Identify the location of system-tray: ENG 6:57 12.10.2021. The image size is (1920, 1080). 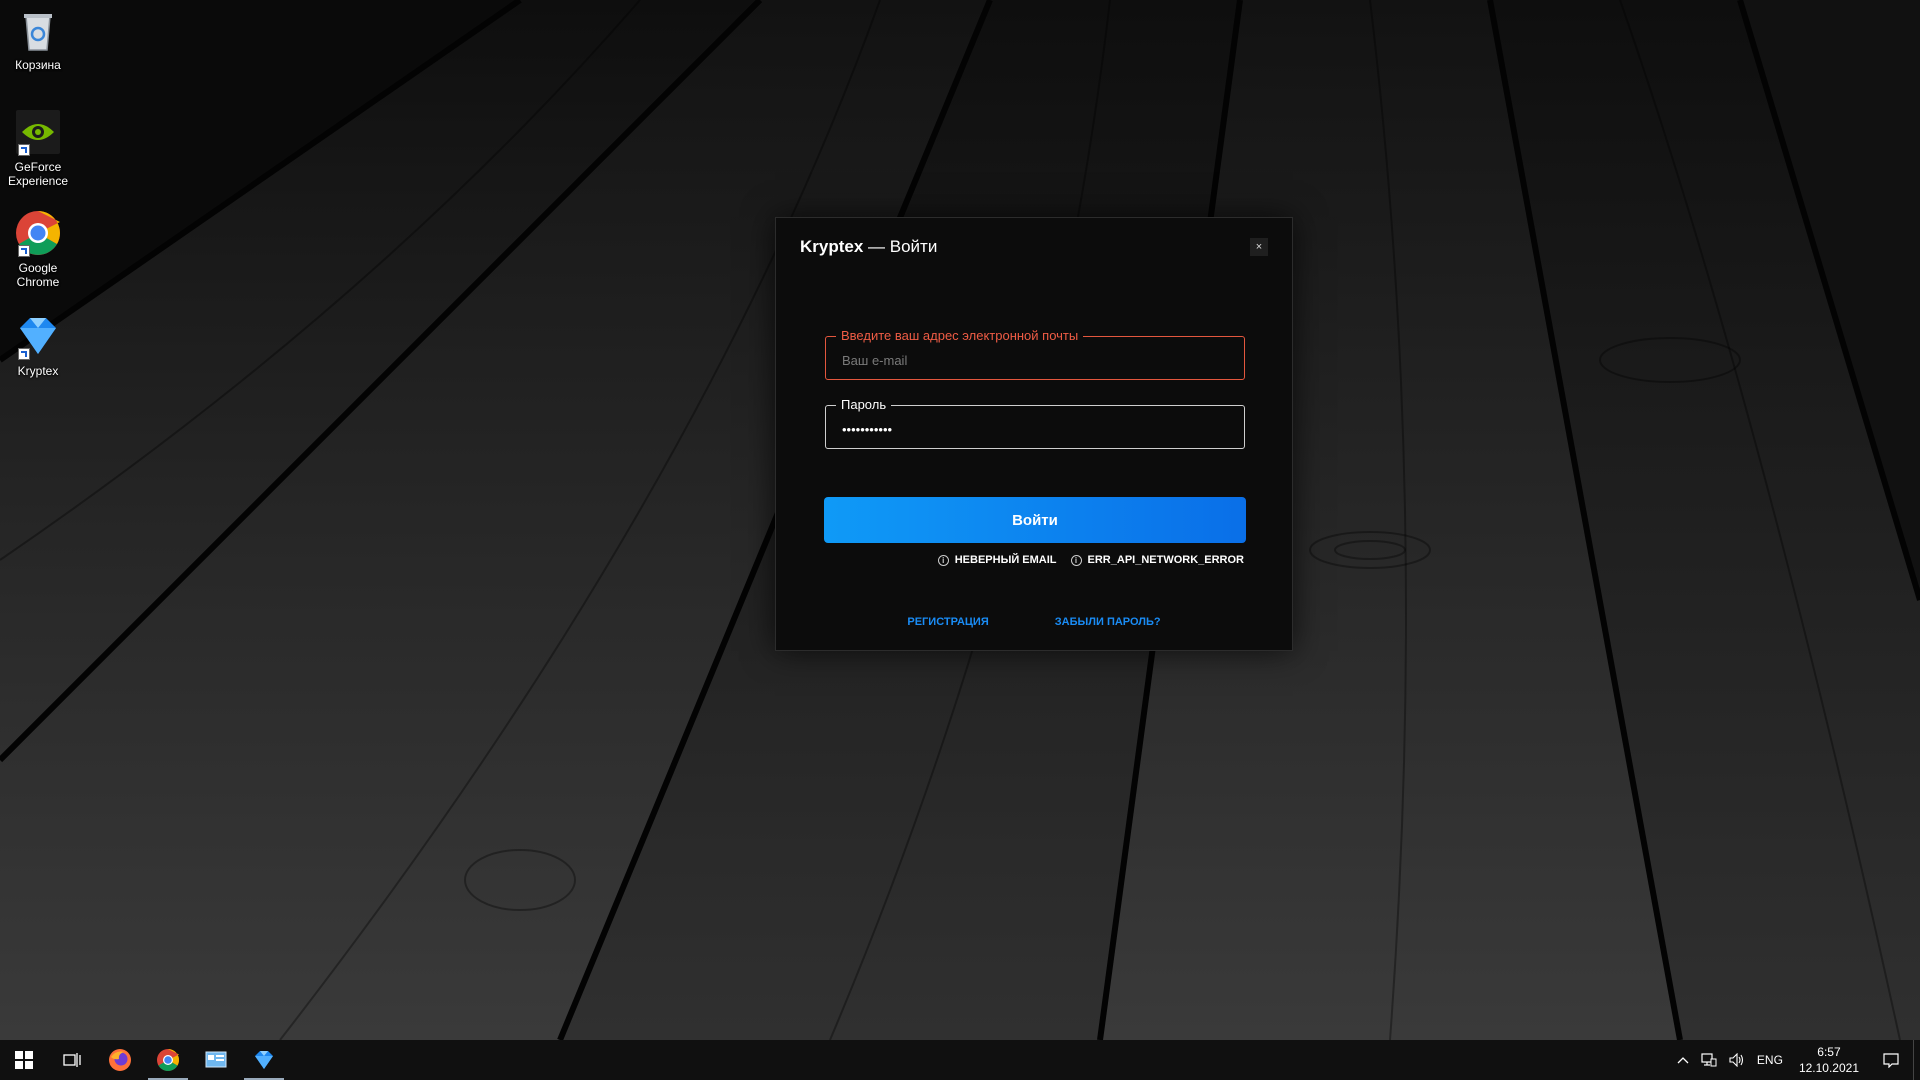
(1795, 1060).